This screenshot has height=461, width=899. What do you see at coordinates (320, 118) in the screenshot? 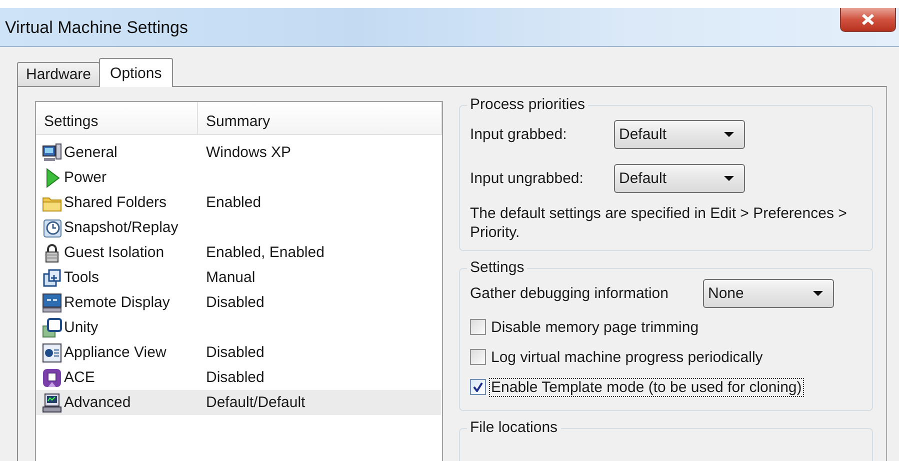
I see `column-header: Summary` at bounding box center [320, 118].